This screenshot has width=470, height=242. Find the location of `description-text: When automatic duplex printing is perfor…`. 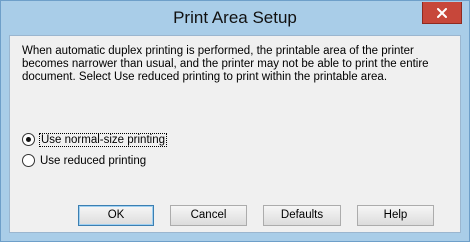

description-text: When automatic duplex printing is perfor… is located at coordinates (225, 64).